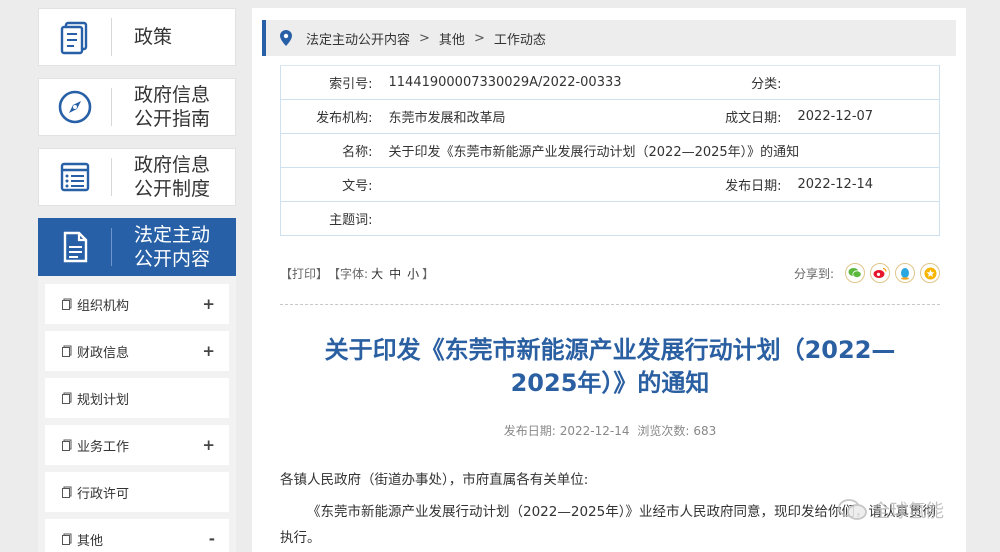 This screenshot has width=1000, height=552. Describe the element at coordinates (610, 383) in the screenshot. I see `article-title-line: 2025年）》的通知` at that location.